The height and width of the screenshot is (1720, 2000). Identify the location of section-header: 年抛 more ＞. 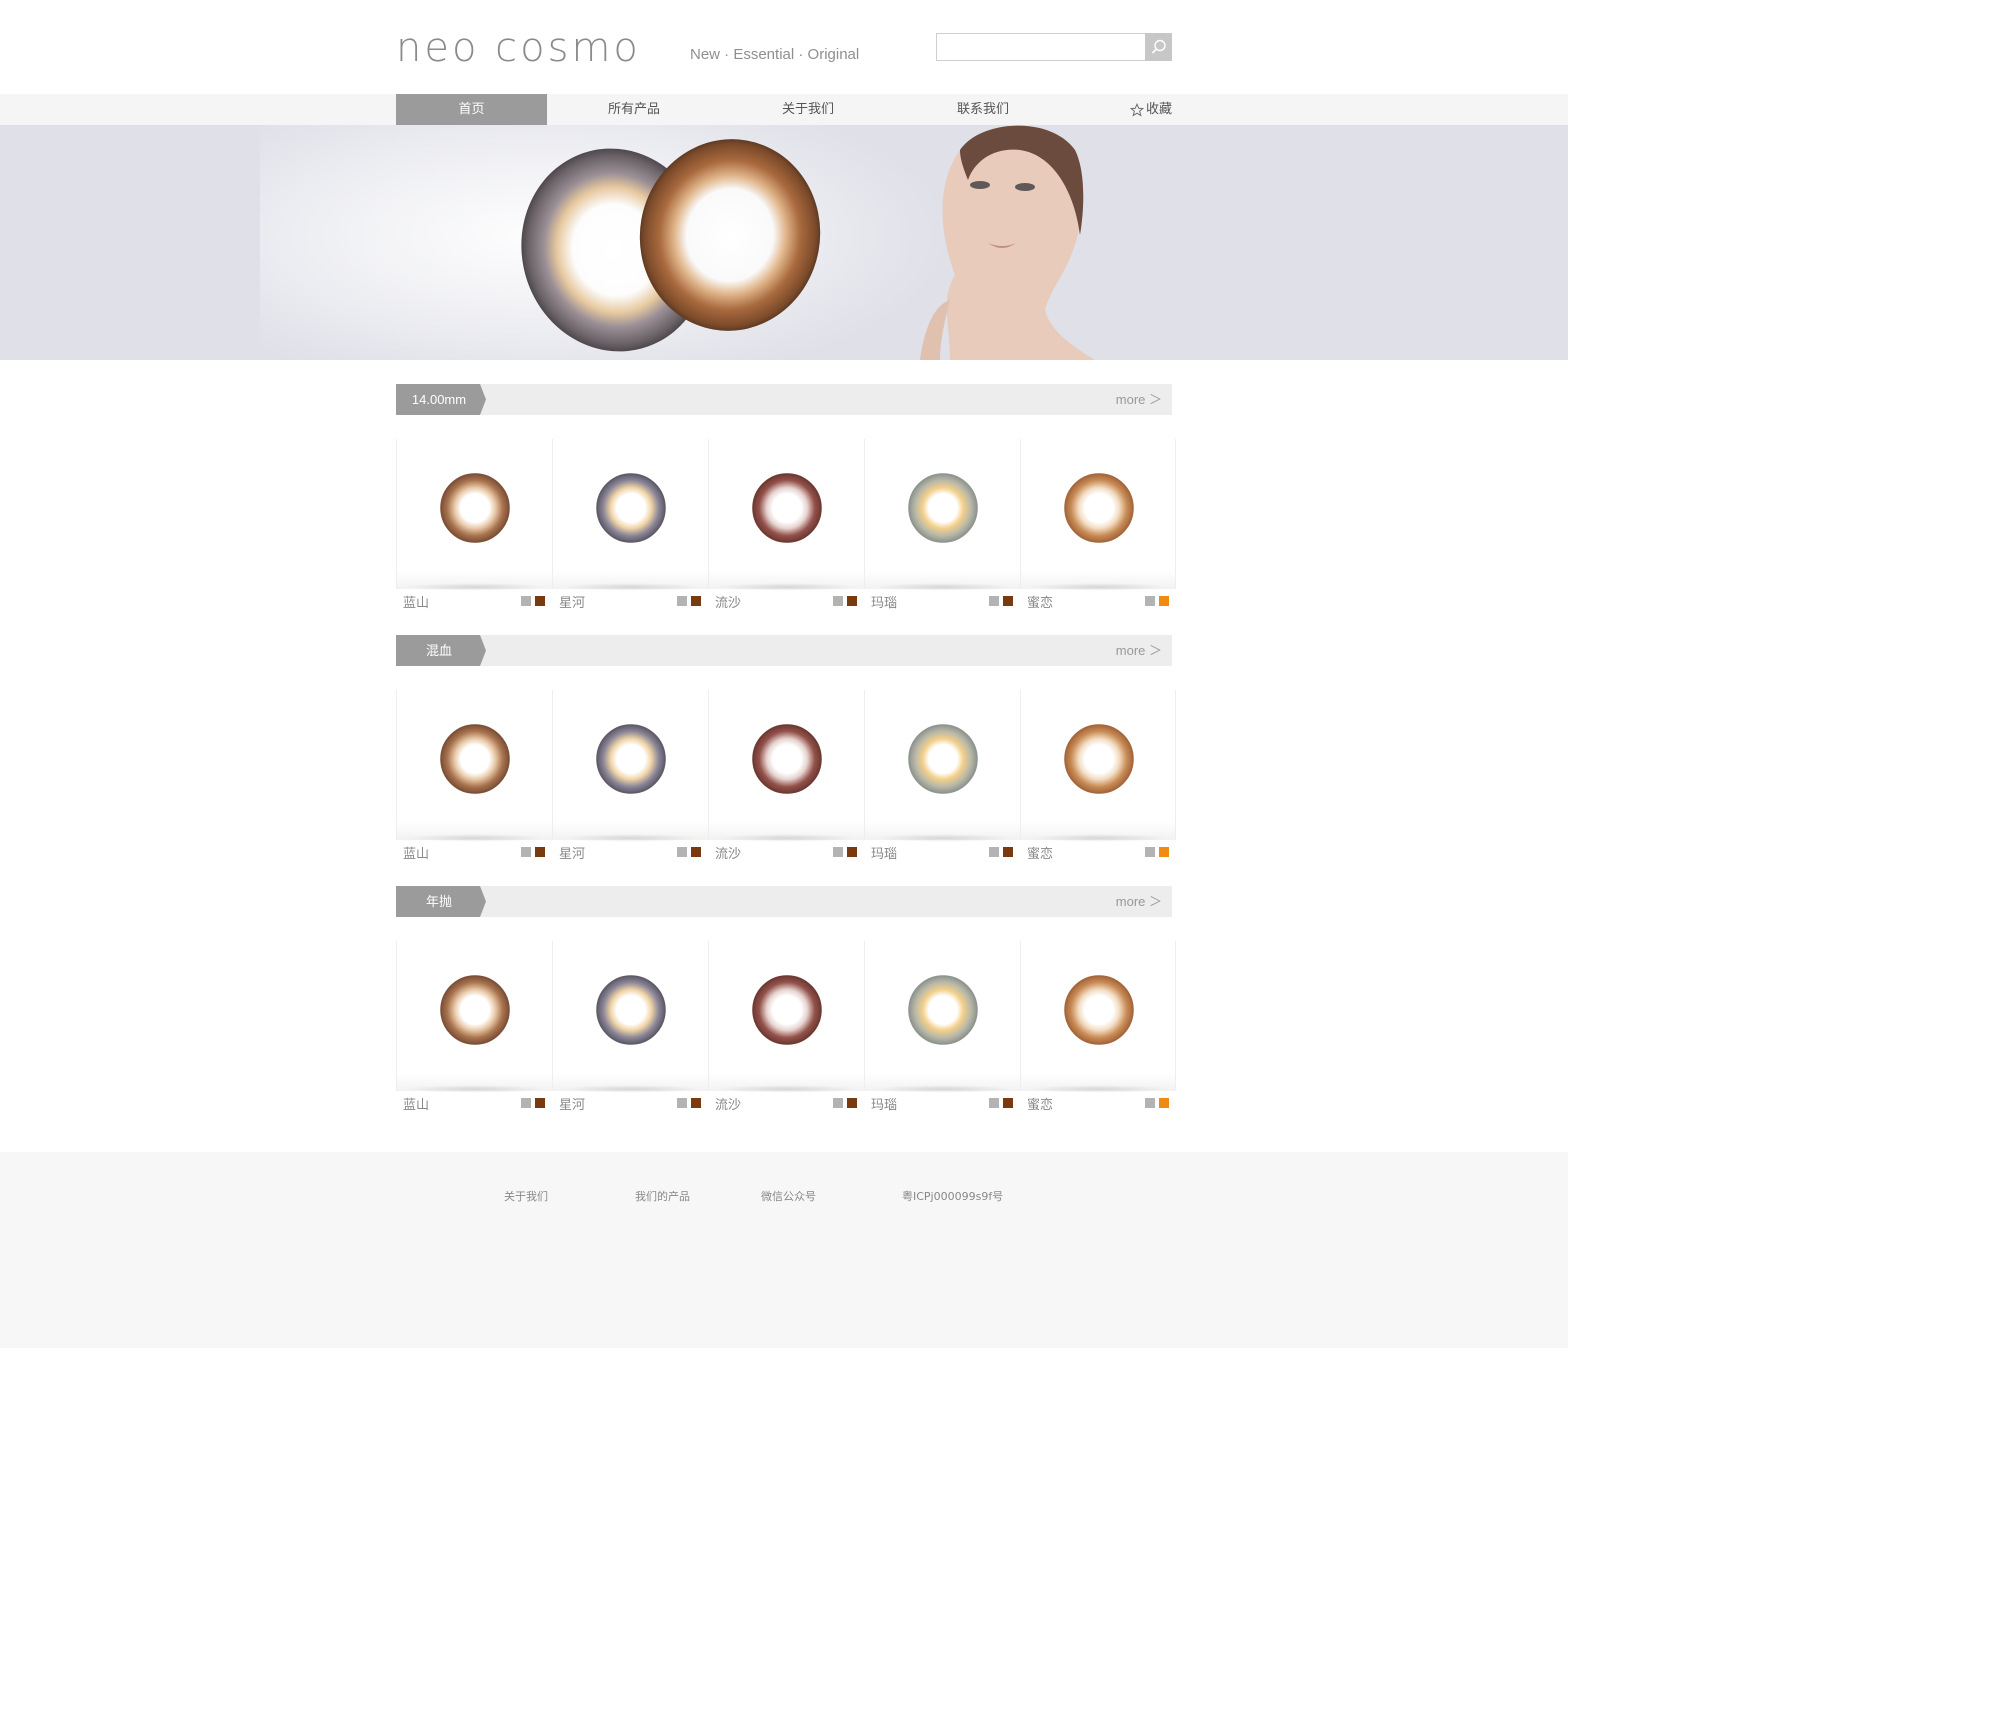
(784, 901).